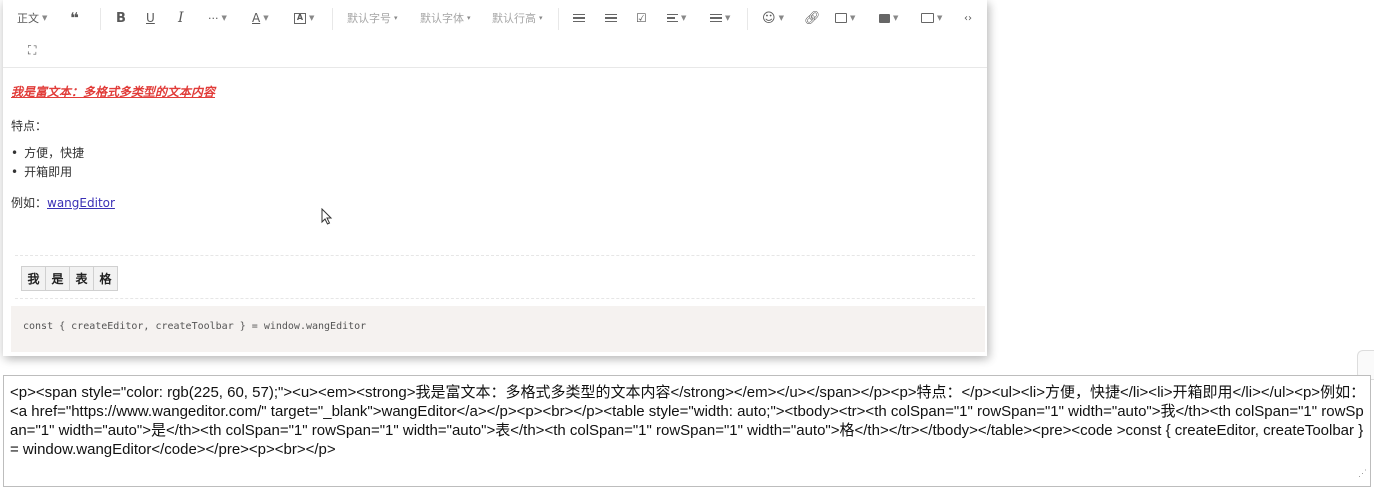 This screenshot has width=1374, height=490. I want to click on image-icon: ▼, so click(845, 18).